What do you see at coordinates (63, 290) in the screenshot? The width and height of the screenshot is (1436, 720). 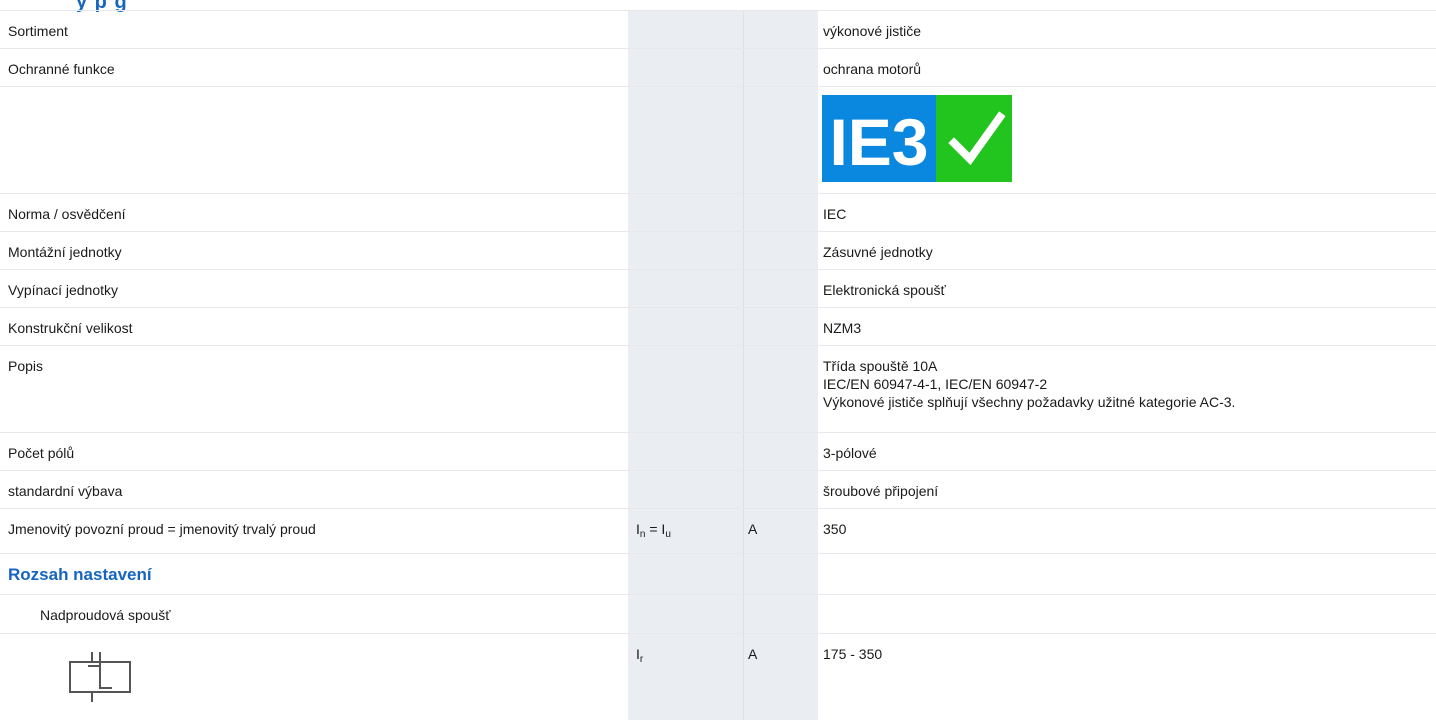 I see `row-label: Vypínací jednotky` at bounding box center [63, 290].